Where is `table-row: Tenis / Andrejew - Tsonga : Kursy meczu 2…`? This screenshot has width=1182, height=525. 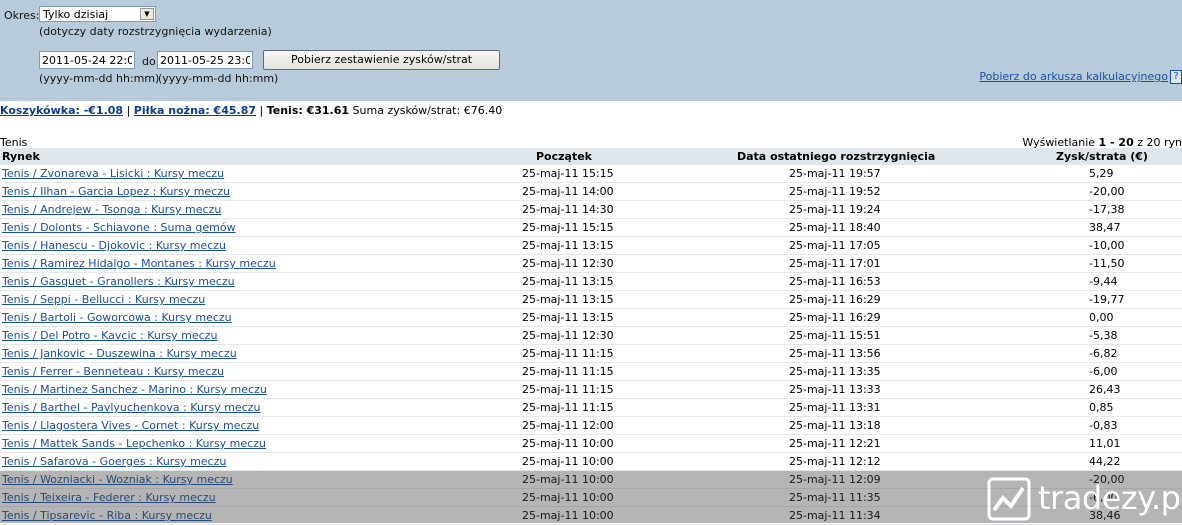
table-row: Tenis / Andrejew - Tsonga : Kursy meczu 2… is located at coordinates (591, 210).